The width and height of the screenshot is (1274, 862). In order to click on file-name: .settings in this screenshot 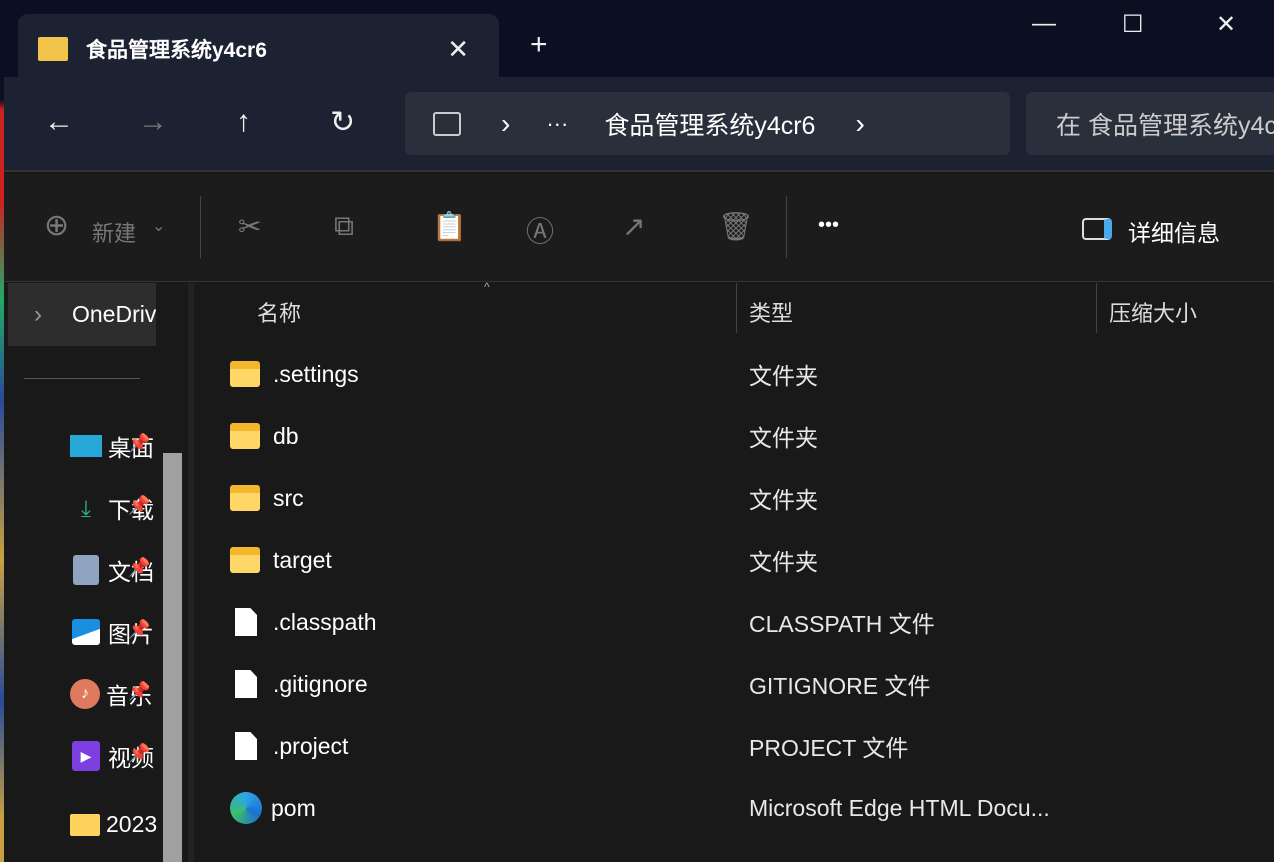, I will do `click(316, 373)`.